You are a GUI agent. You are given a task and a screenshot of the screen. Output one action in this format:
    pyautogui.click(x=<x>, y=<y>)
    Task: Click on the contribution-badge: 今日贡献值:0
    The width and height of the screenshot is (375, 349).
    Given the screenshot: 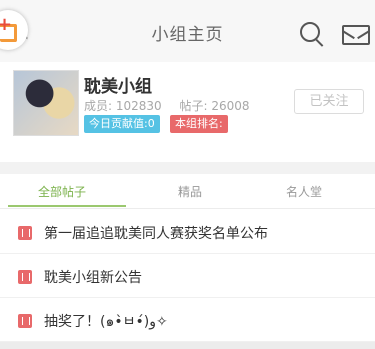 What is the action you would take?
    pyautogui.click(x=122, y=124)
    